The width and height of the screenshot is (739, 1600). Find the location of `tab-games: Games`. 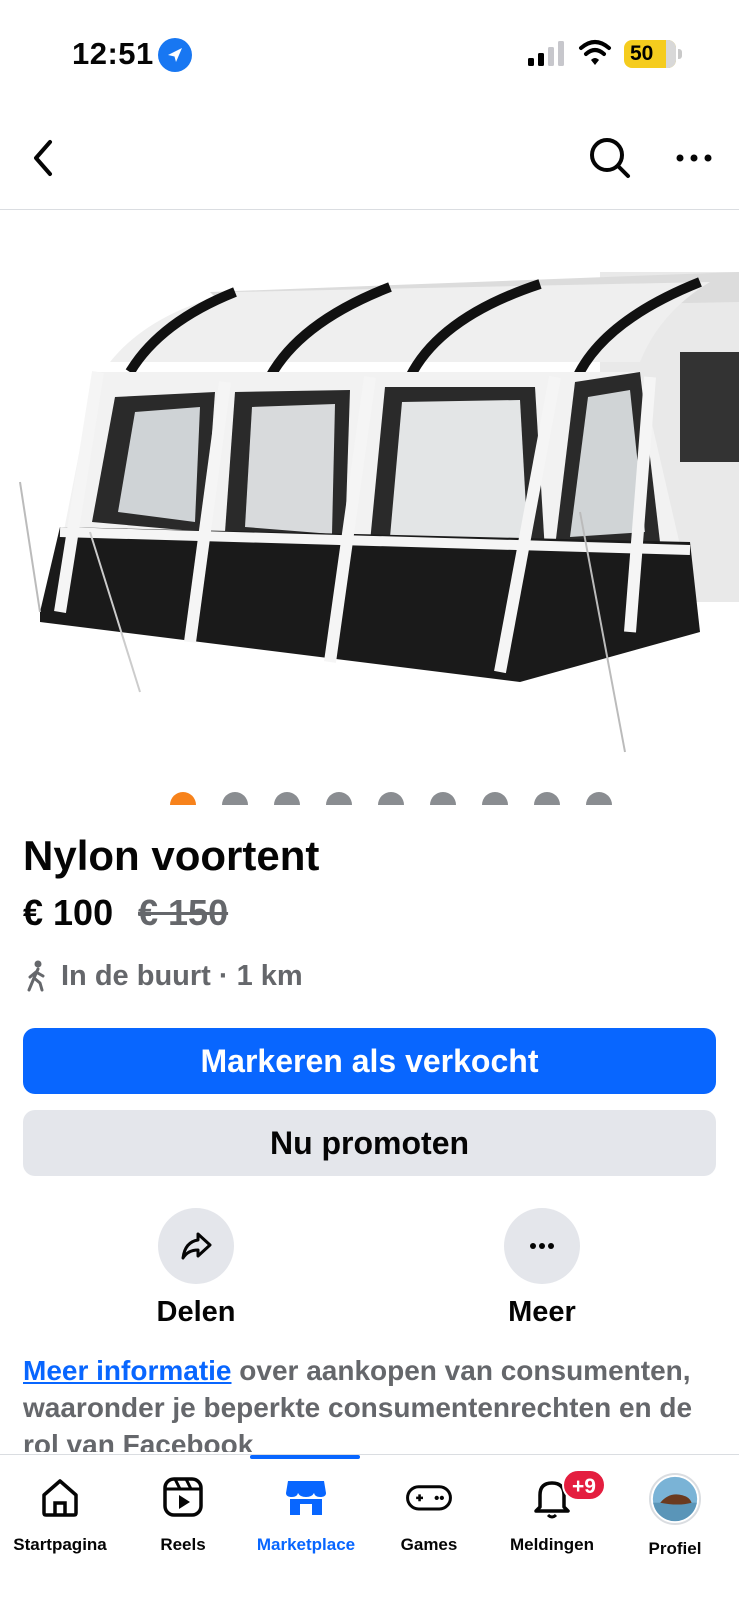

tab-games: Games is located at coordinates (429, 1514).